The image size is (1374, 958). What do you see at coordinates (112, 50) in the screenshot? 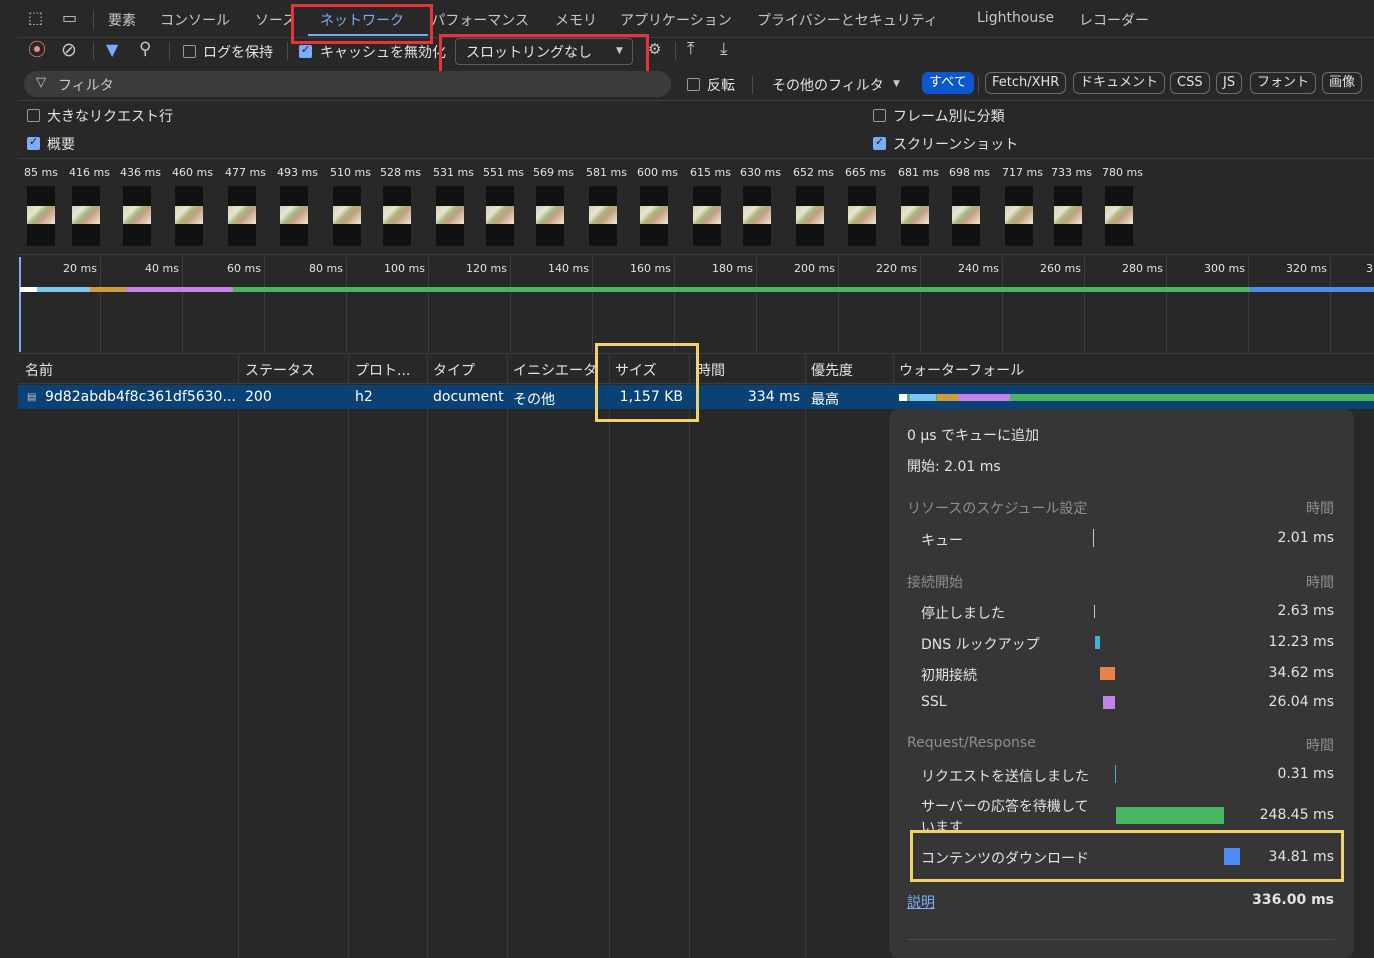
I see `filter-icon: ▼` at bounding box center [112, 50].